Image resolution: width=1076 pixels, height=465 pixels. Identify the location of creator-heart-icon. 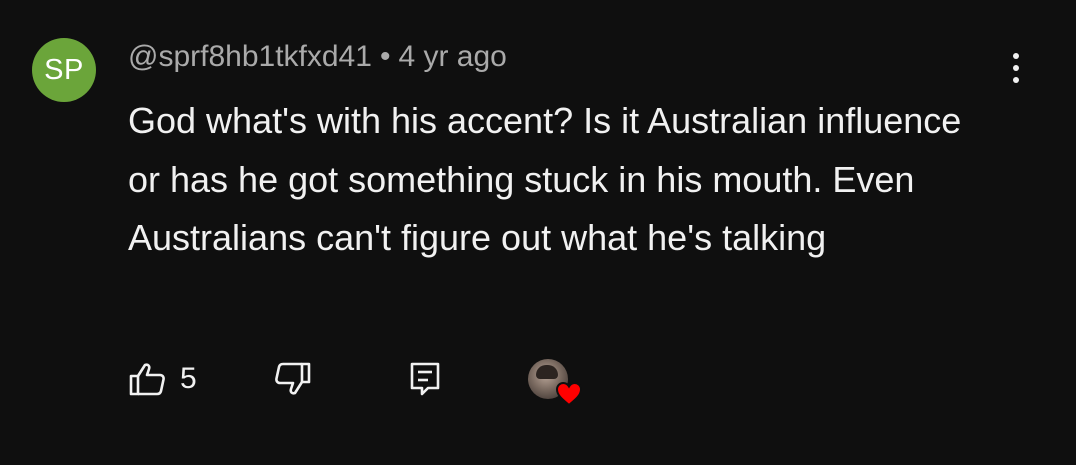
(569, 394).